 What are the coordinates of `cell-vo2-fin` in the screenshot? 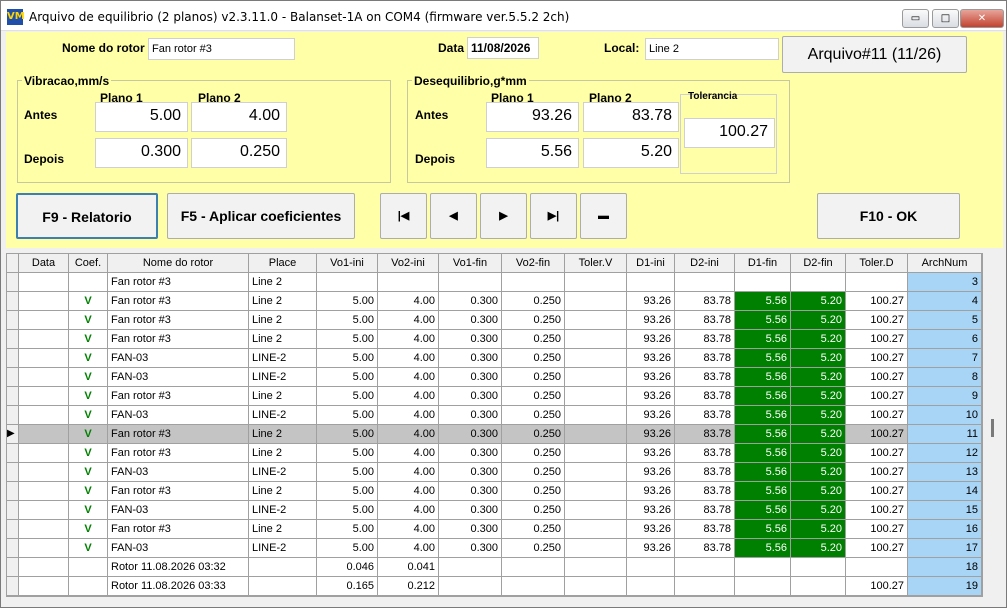 It's located at (533, 282).